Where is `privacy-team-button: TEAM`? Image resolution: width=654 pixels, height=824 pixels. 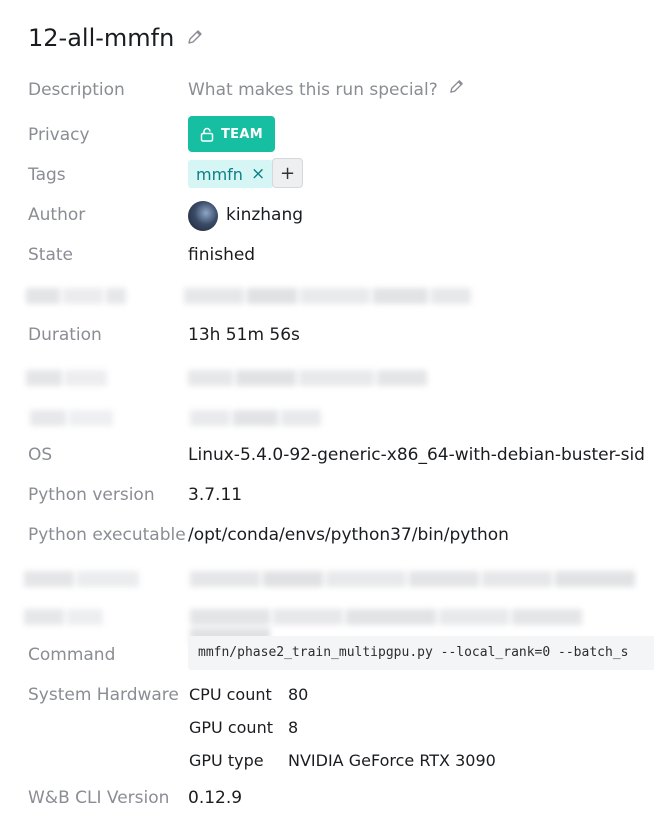
privacy-team-button: TEAM is located at coordinates (231, 134).